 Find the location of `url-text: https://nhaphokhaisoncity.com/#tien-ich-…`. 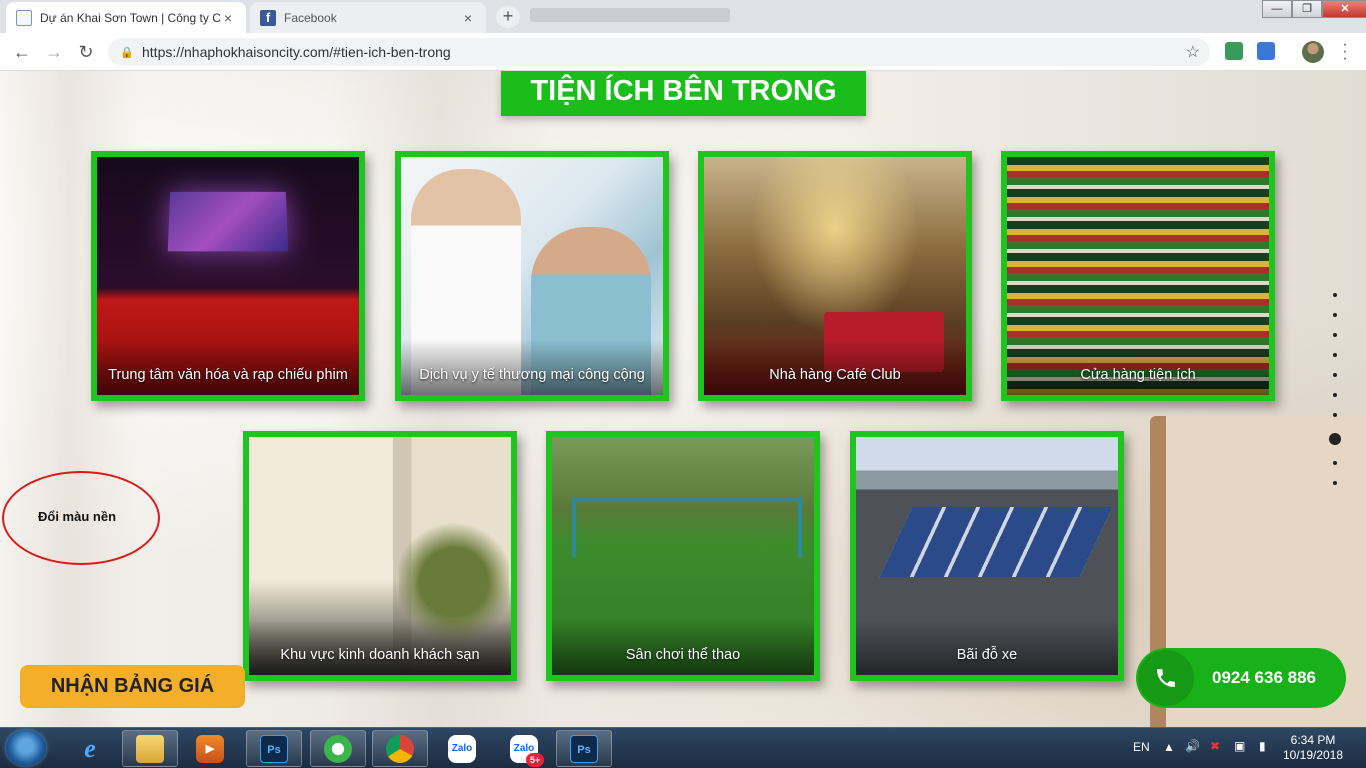

url-text: https://nhaphokhaisoncity.com/#tien-ich-… is located at coordinates (296, 52).